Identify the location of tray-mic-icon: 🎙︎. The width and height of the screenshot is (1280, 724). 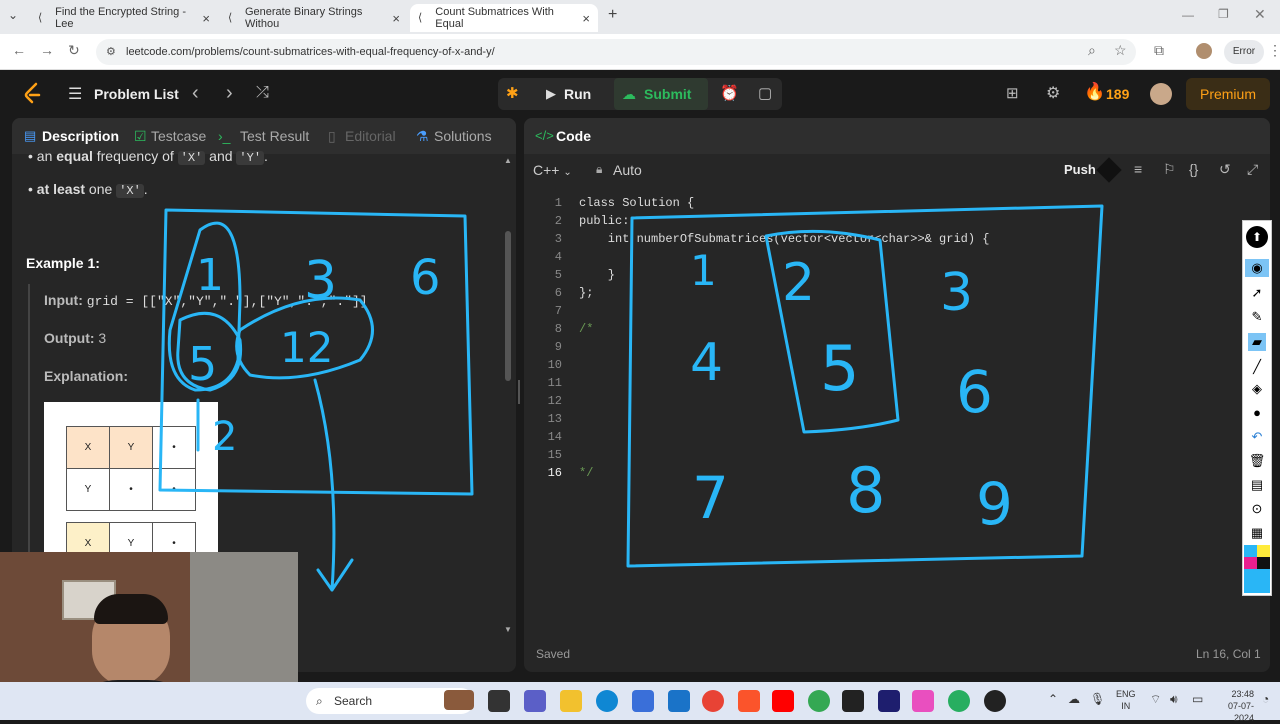
(1097, 699).